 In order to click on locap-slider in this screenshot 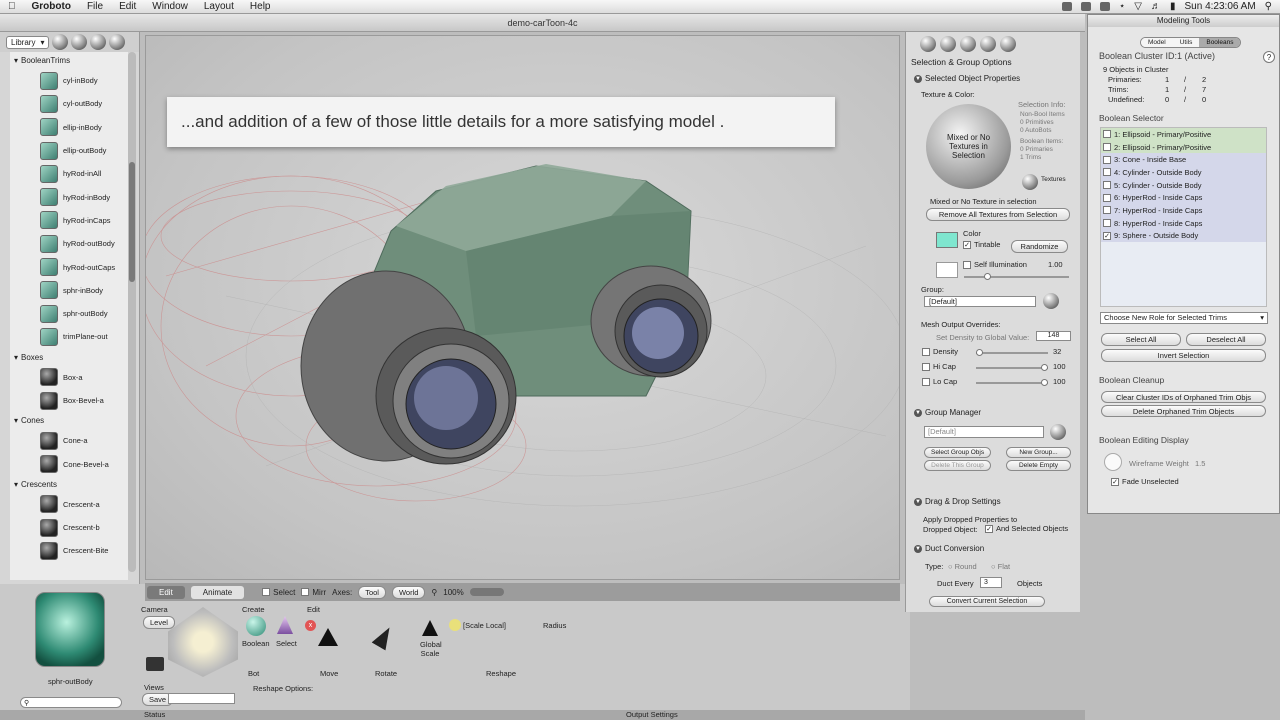, I will do `click(1012, 382)`.